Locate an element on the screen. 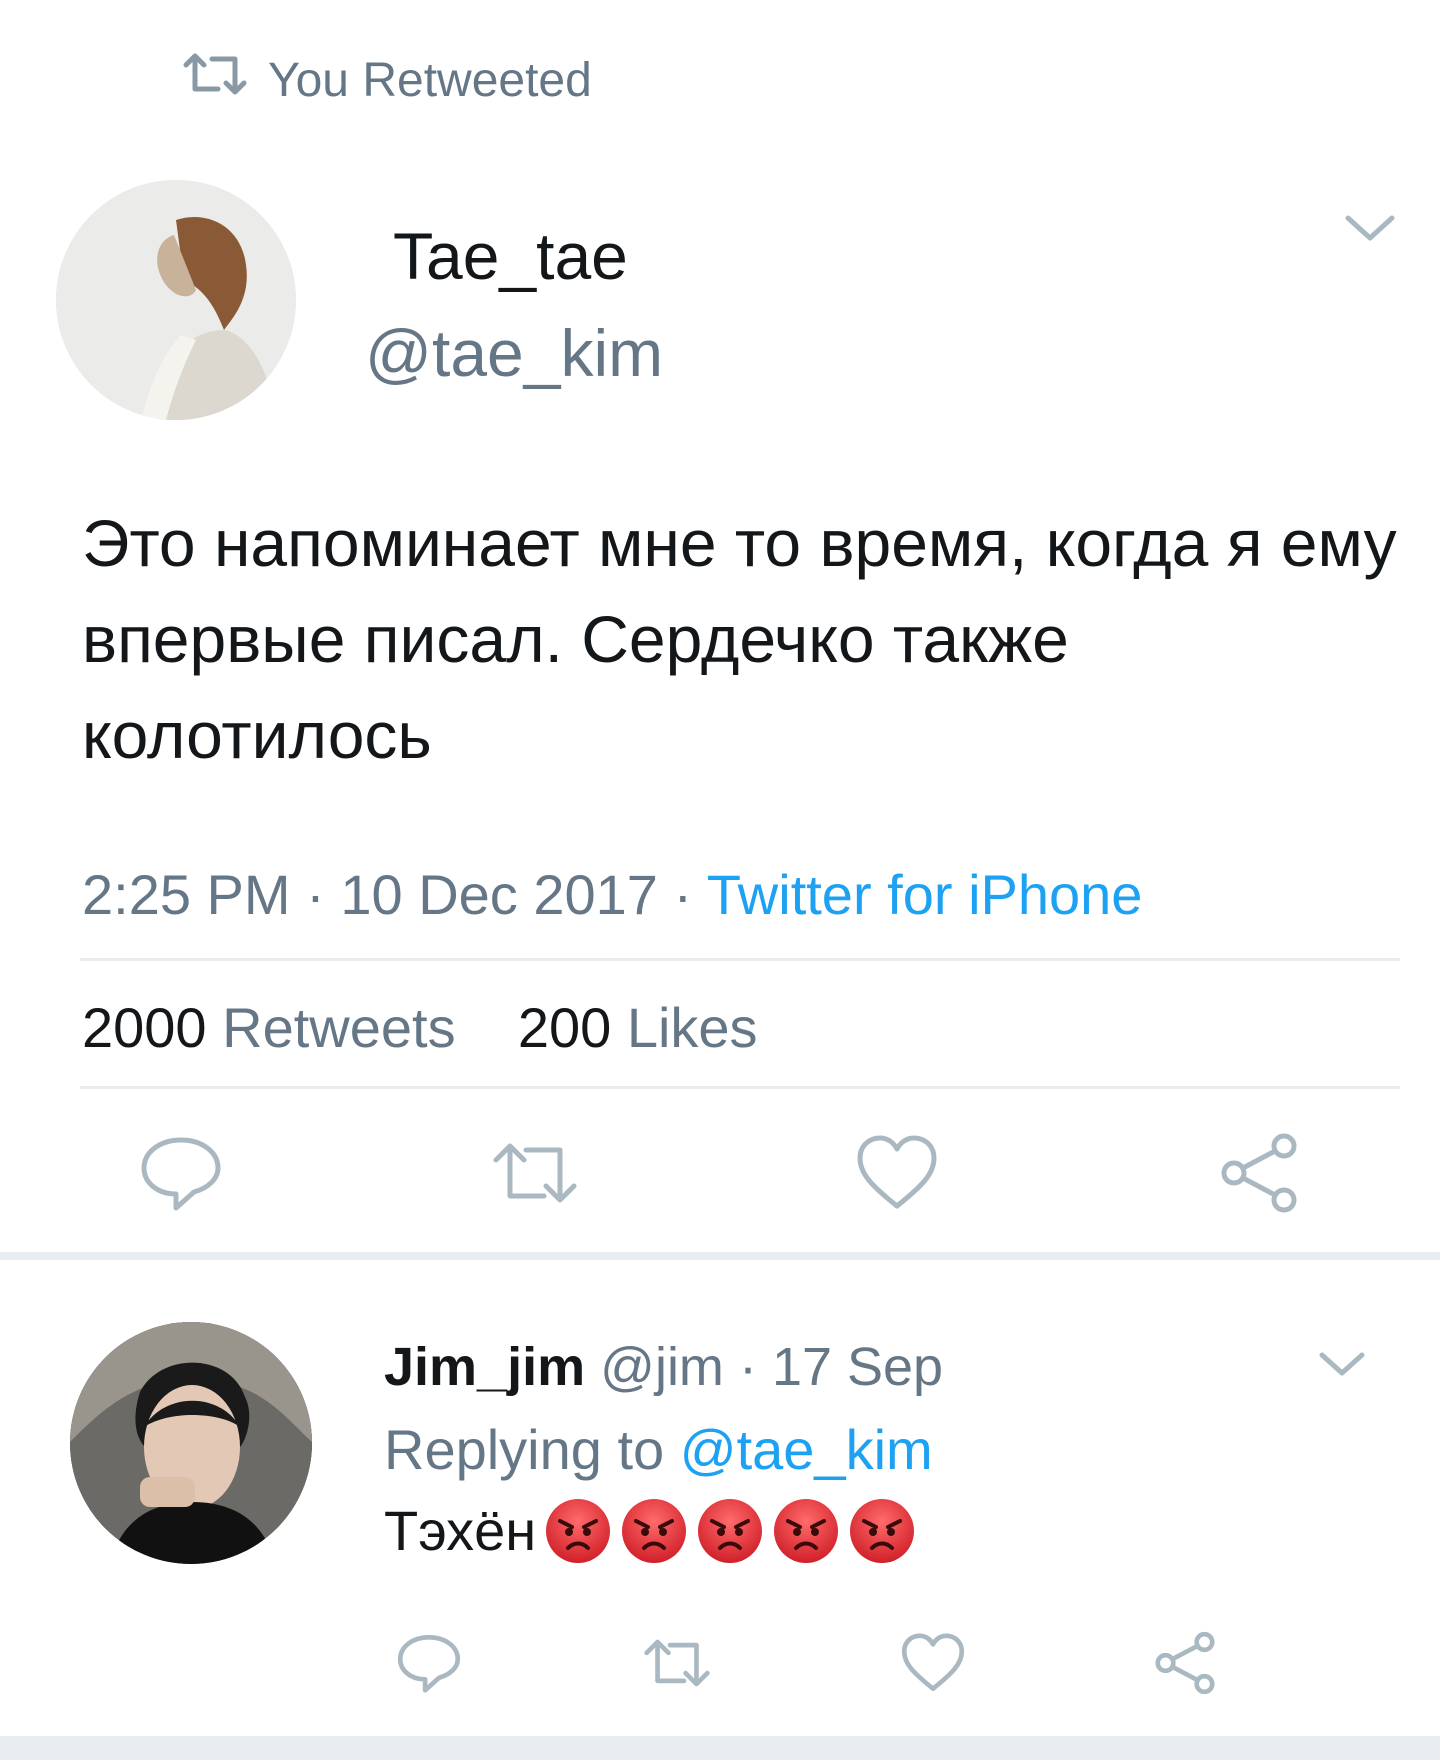 This screenshot has width=1440, height=1760. replying-to: Replying to @tae_kim is located at coordinates (658, 1450).